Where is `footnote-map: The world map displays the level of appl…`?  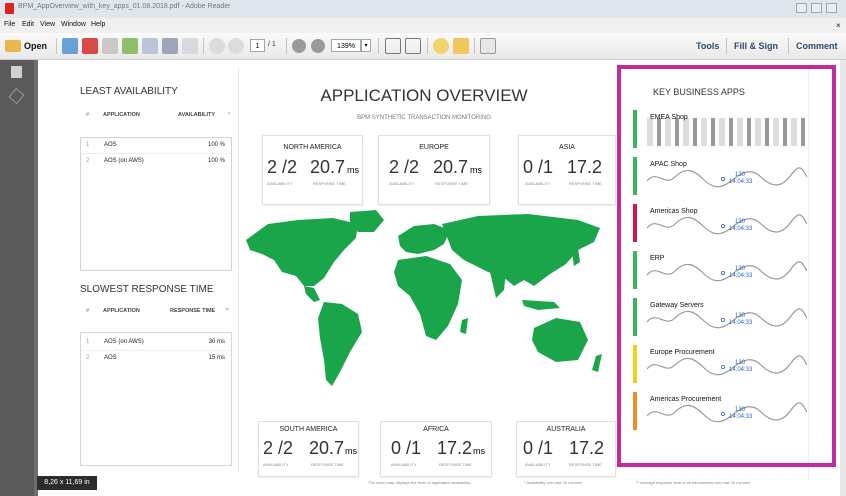 footnote-map: The world map displays the level of appl… is located at coordinates (420, 482).